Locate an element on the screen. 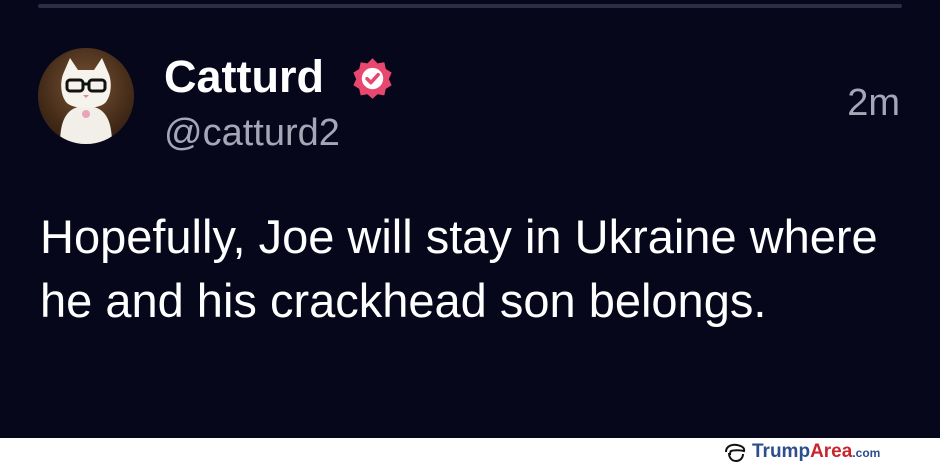  post-timestamp: 2m is located at coordinates (873, 103).